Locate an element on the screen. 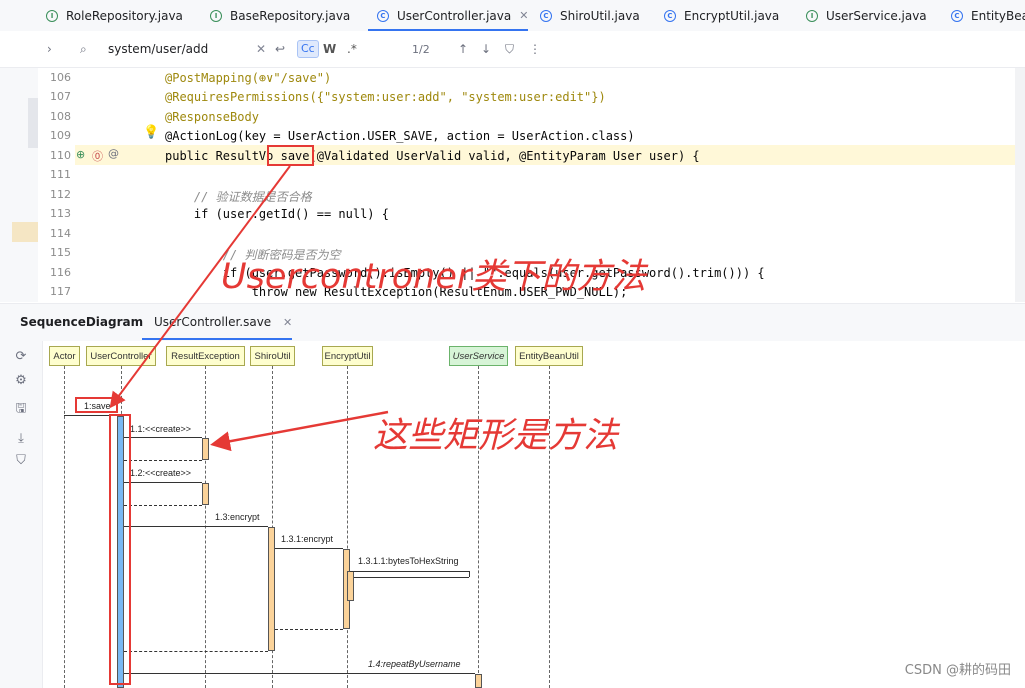 The image size is (1025, 688). lifeline-user-controller: UserController is located at coordinates (121, 356).